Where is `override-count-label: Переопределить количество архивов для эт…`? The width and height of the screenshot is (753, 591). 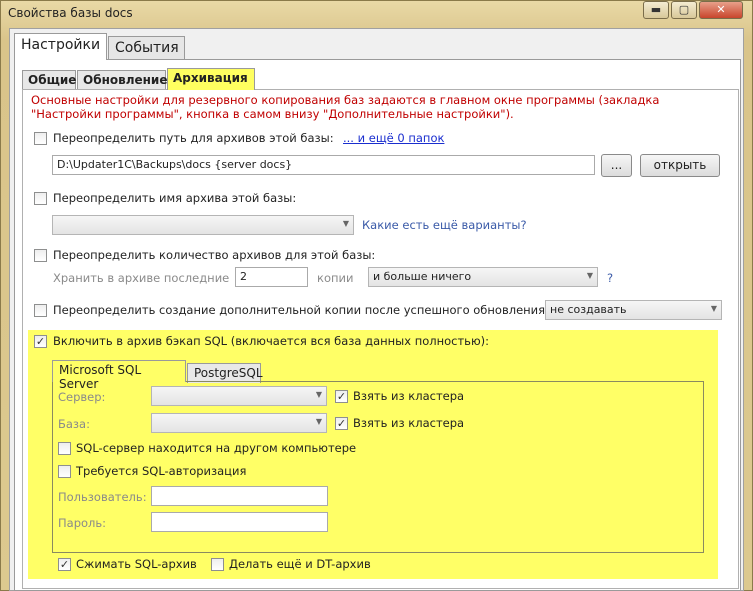 override-count-label: Переопределить количество архивов для эт… is located at coordinates (214, 255).